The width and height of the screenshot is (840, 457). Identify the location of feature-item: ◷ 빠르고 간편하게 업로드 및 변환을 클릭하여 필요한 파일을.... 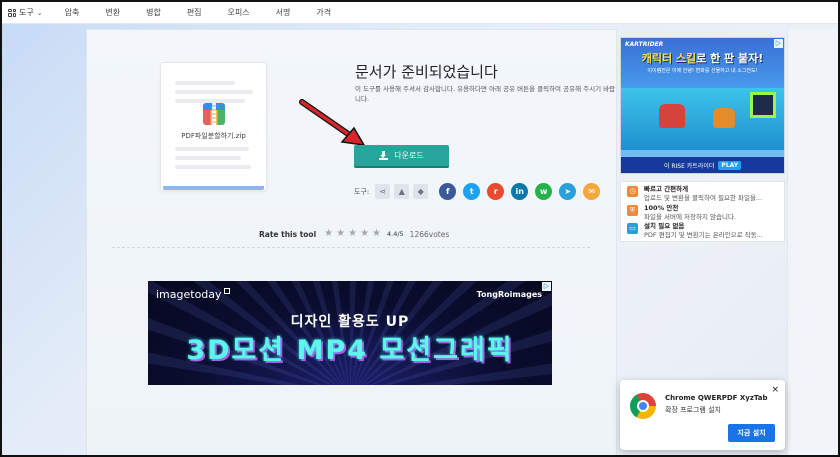
(694, 194).